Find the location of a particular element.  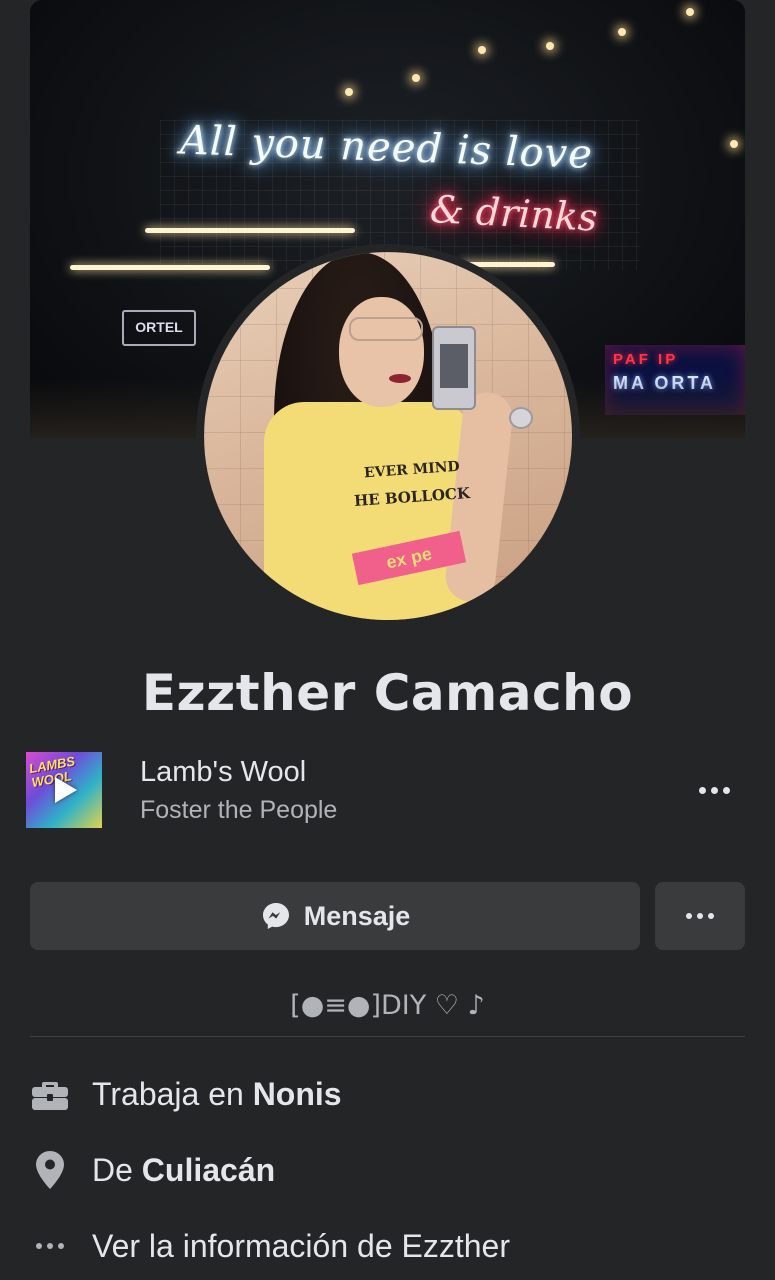

info-from: De Culiacán is located at coordinates (387, 1170).